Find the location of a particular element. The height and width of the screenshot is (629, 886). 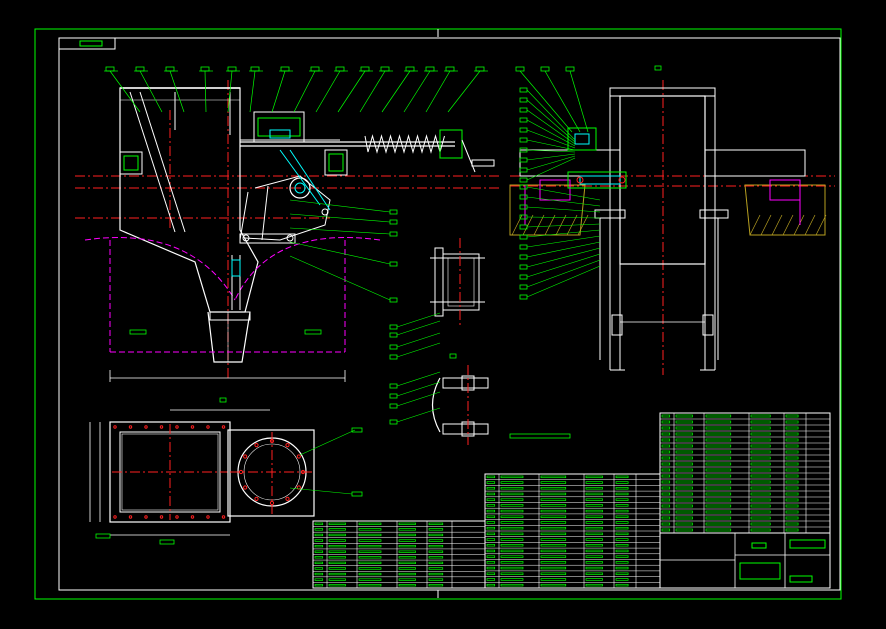

hatch is located at coordinates (810, 225).